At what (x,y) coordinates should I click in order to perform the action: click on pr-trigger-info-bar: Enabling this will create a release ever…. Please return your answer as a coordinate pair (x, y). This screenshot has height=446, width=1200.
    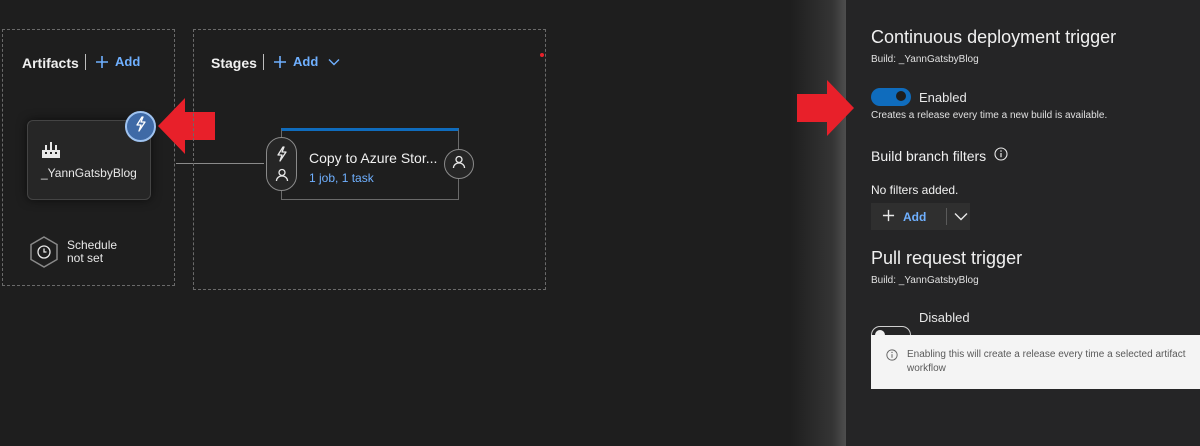
    Looking at the image, I should click on (1035, 362).